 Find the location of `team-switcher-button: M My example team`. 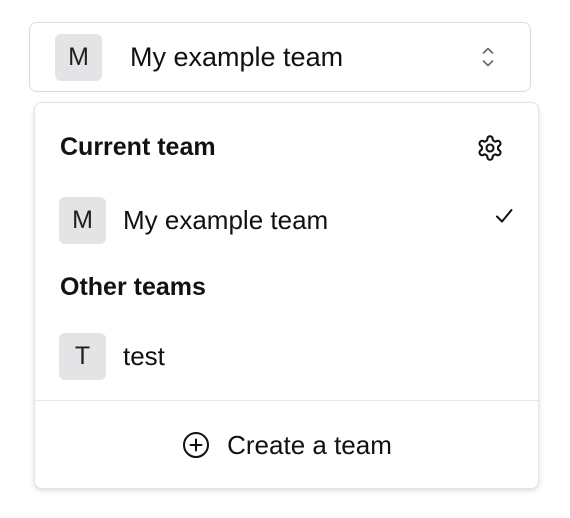

team-switcher-button: M My example team is located at coordinates (280, 57).